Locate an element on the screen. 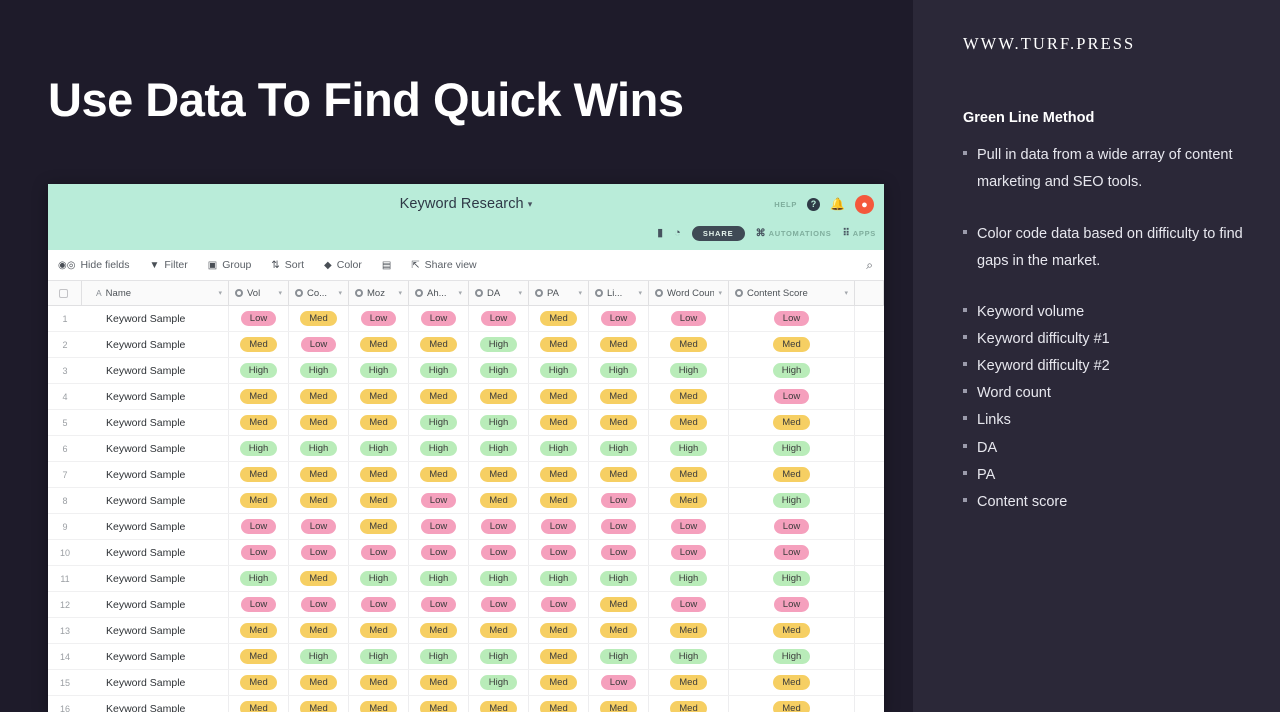 The height and width of the screenshot is (712, 1280). cell-content-score: Low is located at coordinates (792, 318).